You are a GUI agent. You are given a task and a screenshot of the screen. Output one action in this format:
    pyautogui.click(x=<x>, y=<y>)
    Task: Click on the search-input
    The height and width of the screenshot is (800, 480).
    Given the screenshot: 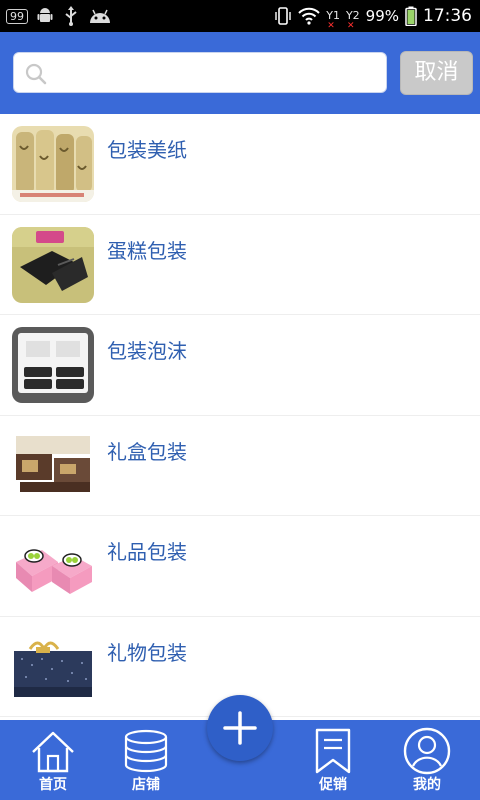 What is the action you would take?
    pyautogui.click(x=218, y=73)
    